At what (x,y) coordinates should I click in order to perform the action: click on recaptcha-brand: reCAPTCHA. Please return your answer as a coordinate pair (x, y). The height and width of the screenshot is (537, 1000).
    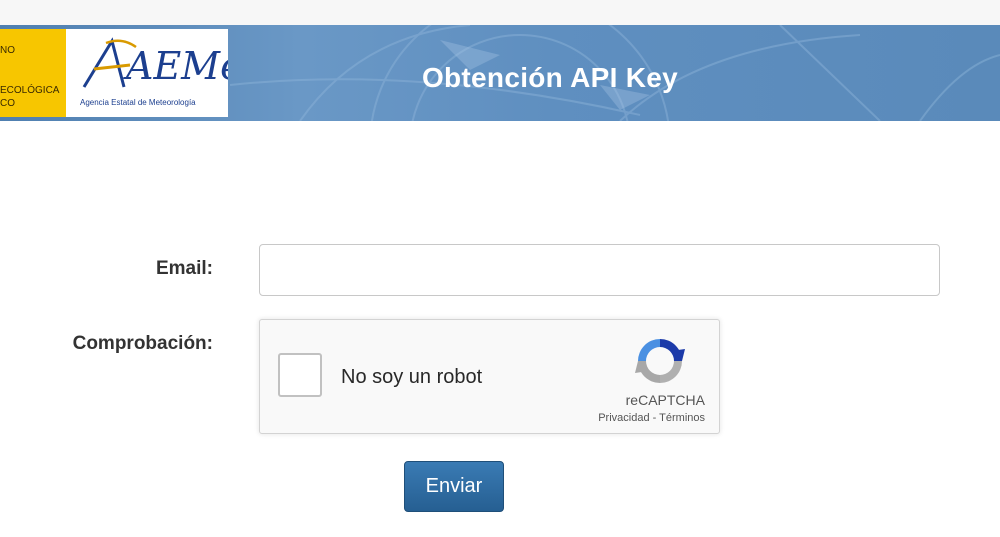
    Looking at the image, I should click on (665, 400).